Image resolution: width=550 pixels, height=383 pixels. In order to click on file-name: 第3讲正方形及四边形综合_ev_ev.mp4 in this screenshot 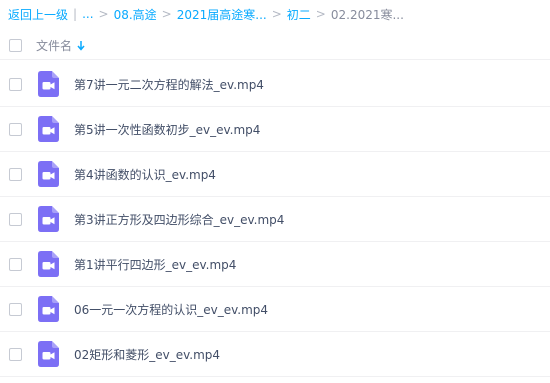, I will do `click(179, 219)`.